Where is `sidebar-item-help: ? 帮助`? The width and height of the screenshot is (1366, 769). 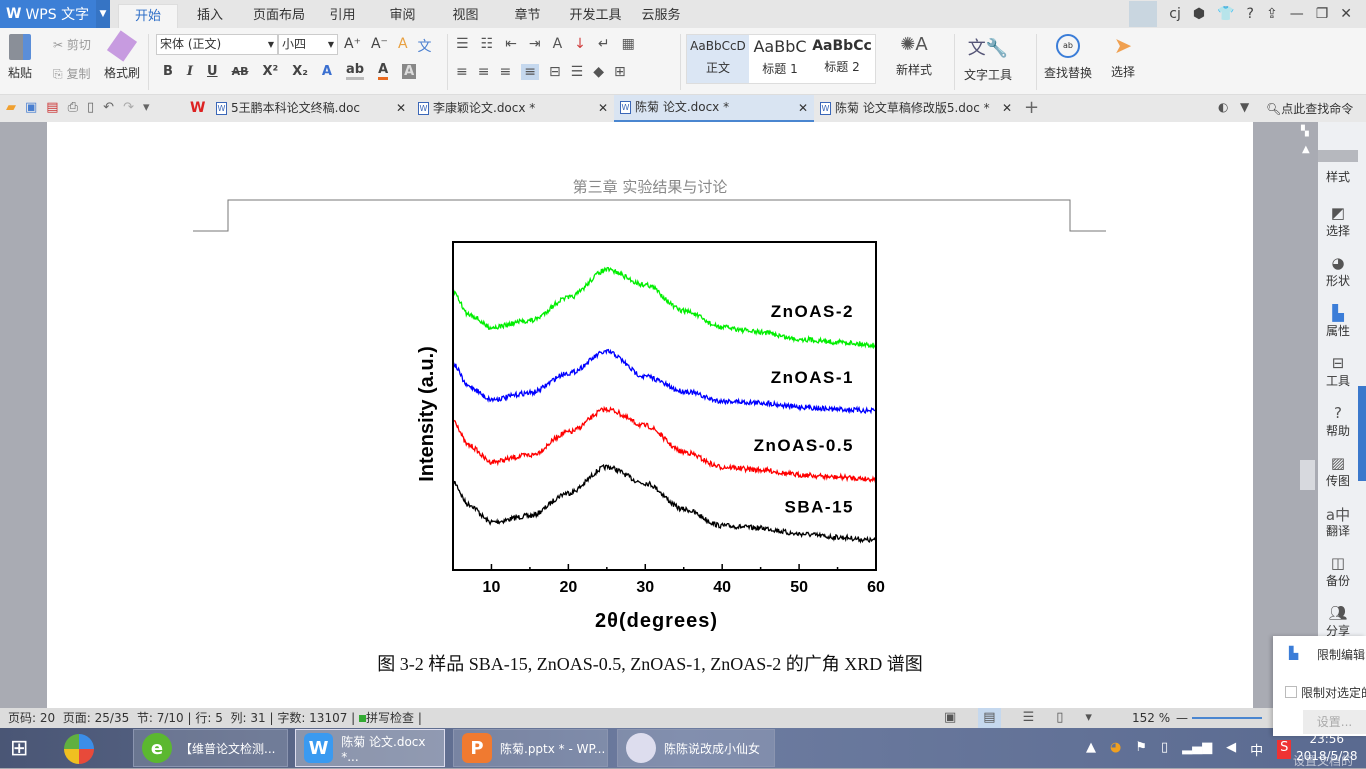 sidebar-item-help: ? 帮助 is located at coordinates (1338, 421).